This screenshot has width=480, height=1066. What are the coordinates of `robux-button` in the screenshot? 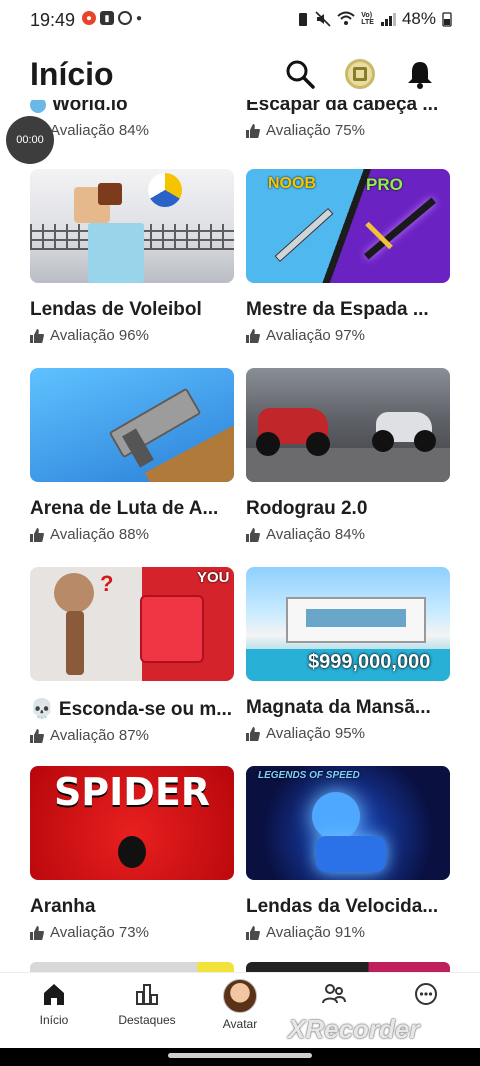 It's located at (360, 74).